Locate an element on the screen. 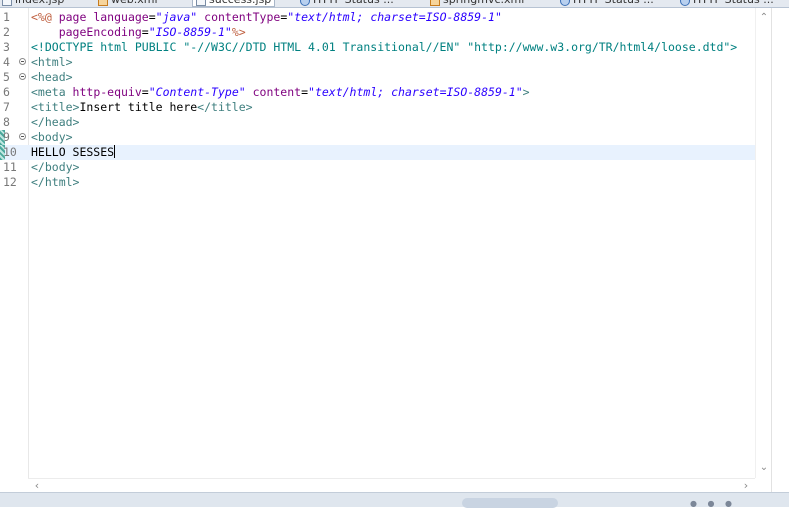 This screenshot has height=508, width=789. code-line: 10 HELLO SESSES is located at coordinates (377, 152).